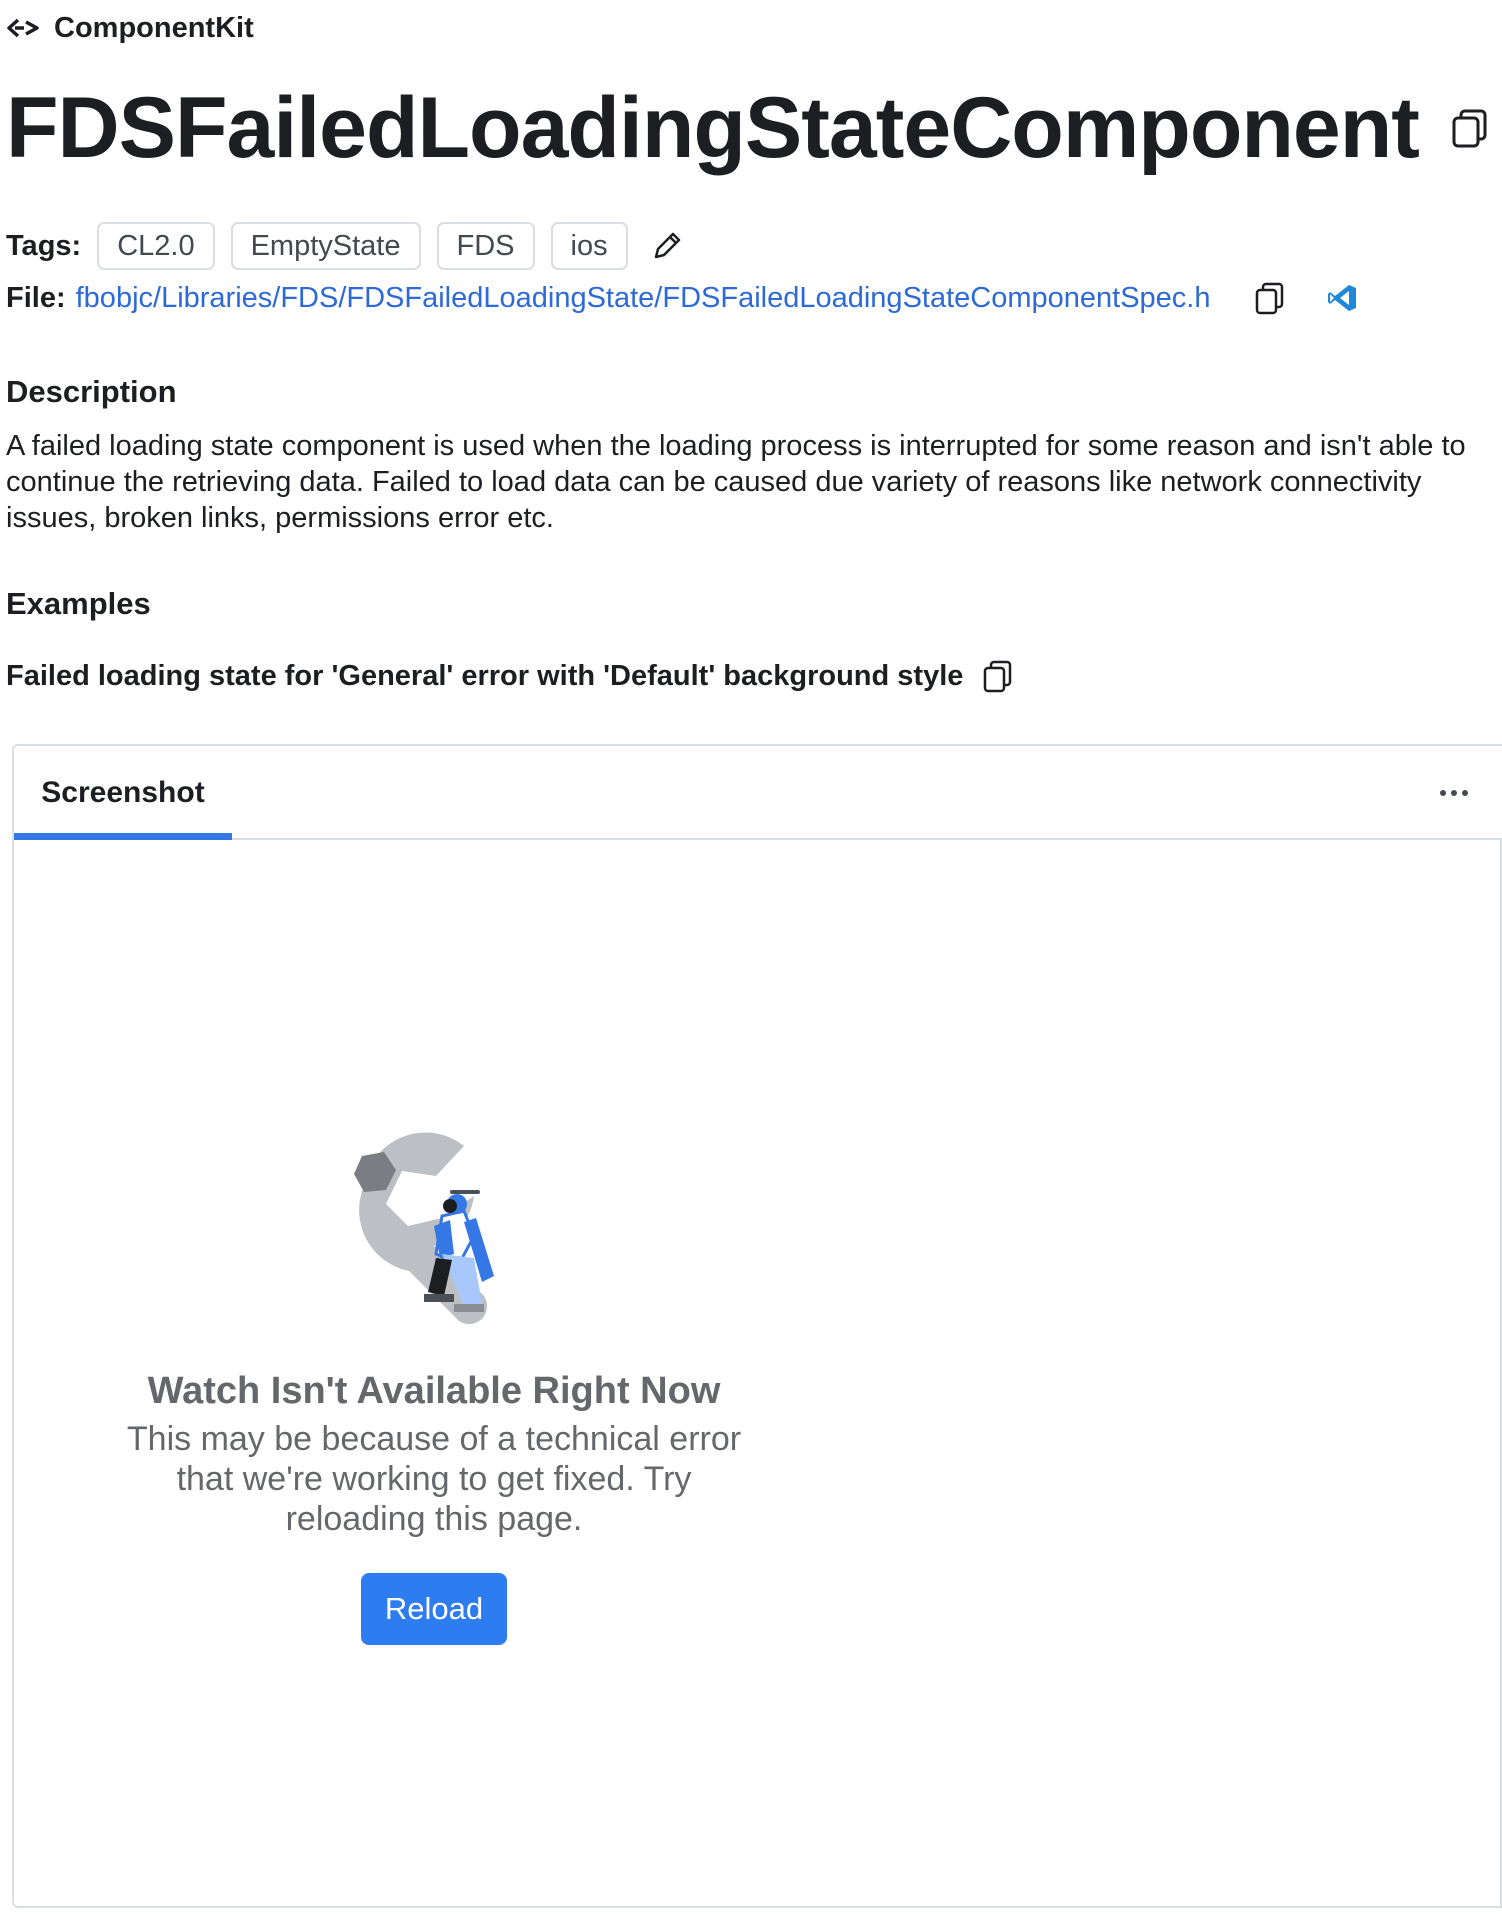  Describe the element at coordinates (325, 246) in the screenshot. I see `tag-chip: EmptyState` at that location.